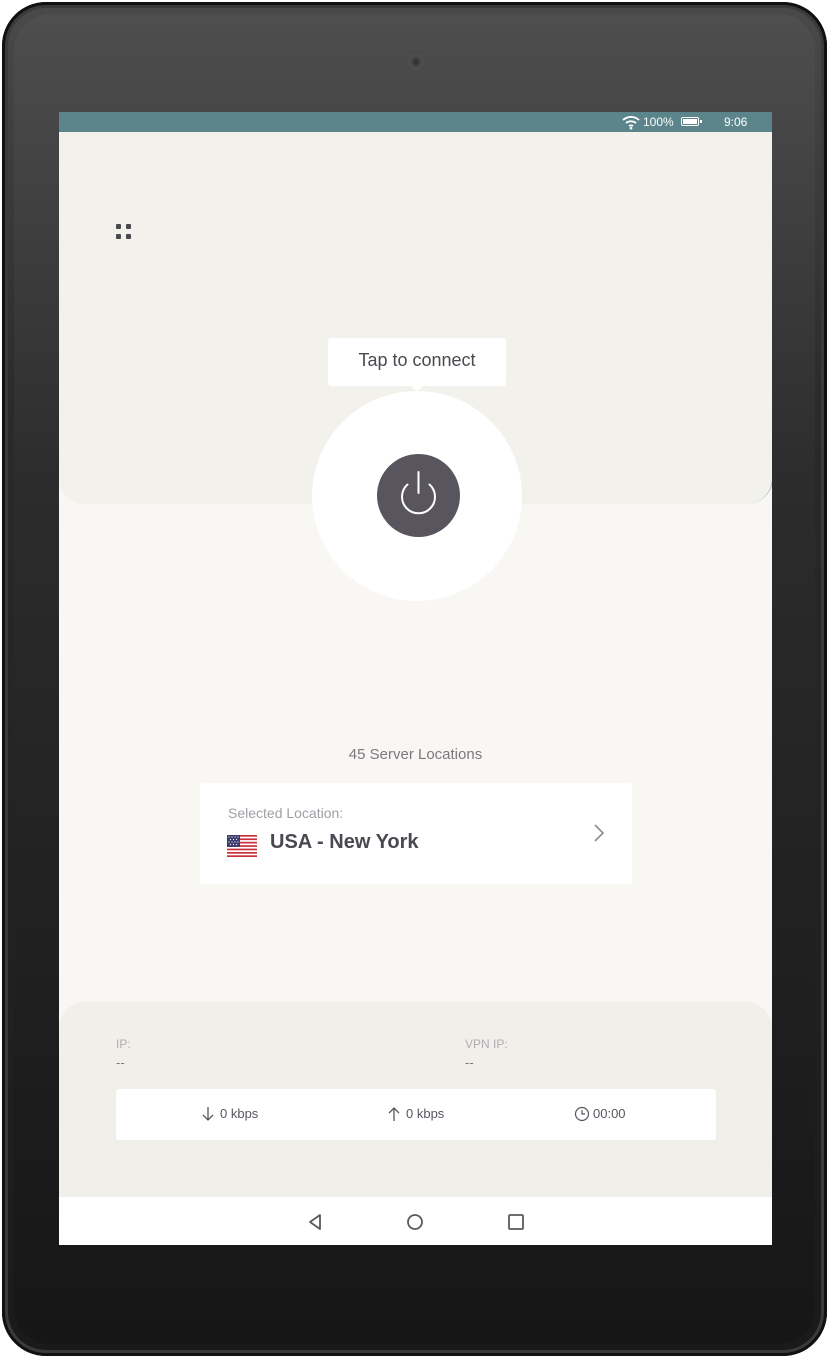  I want to click on power-button, so click(418, 495).